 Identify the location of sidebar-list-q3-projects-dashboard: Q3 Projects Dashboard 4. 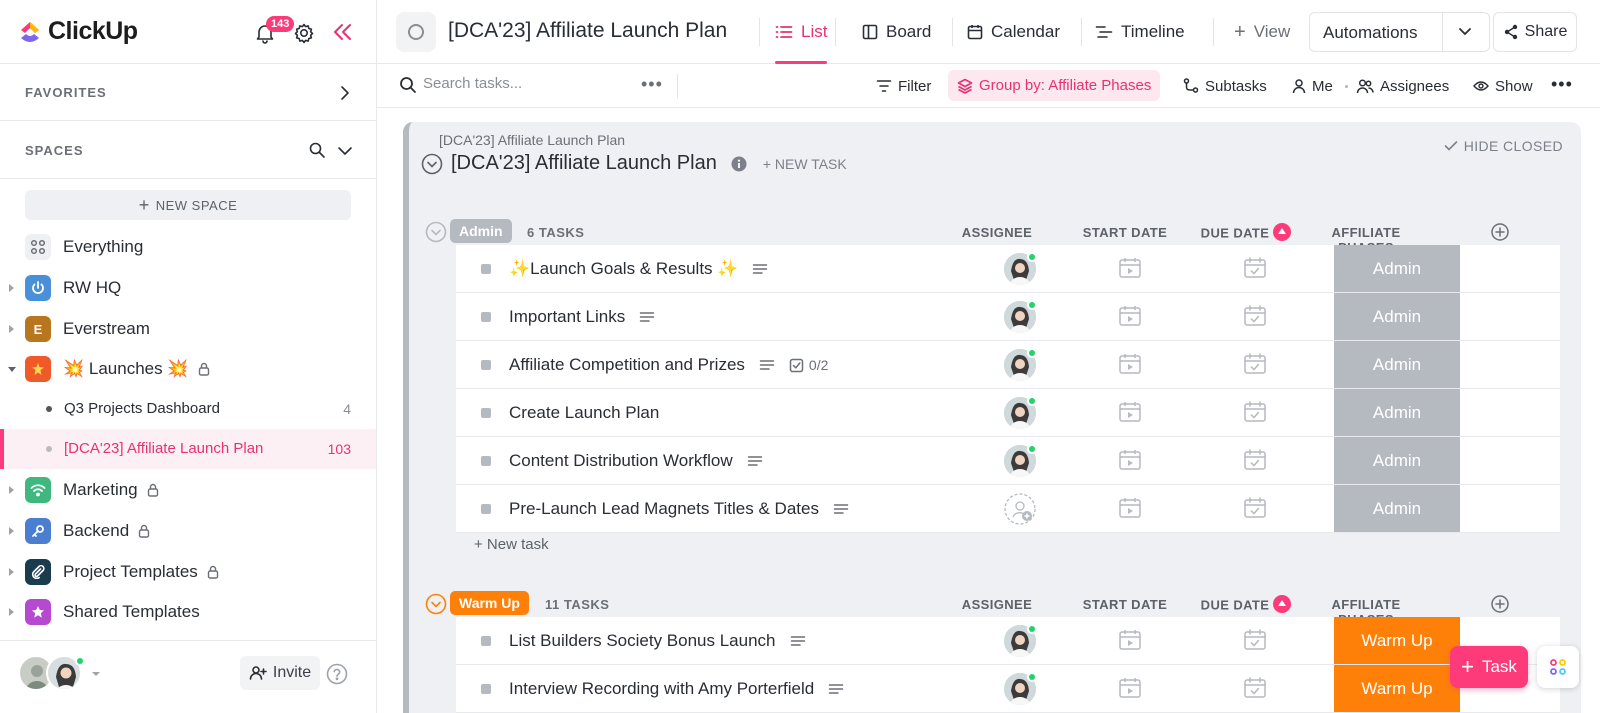
(188, 409).